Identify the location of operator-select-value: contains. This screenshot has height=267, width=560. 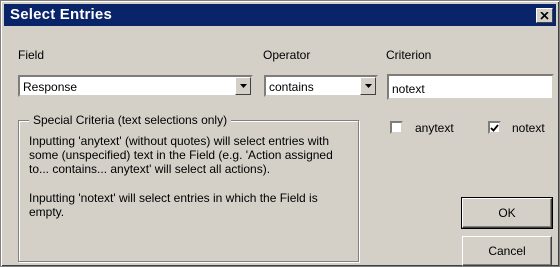
(291, 87).